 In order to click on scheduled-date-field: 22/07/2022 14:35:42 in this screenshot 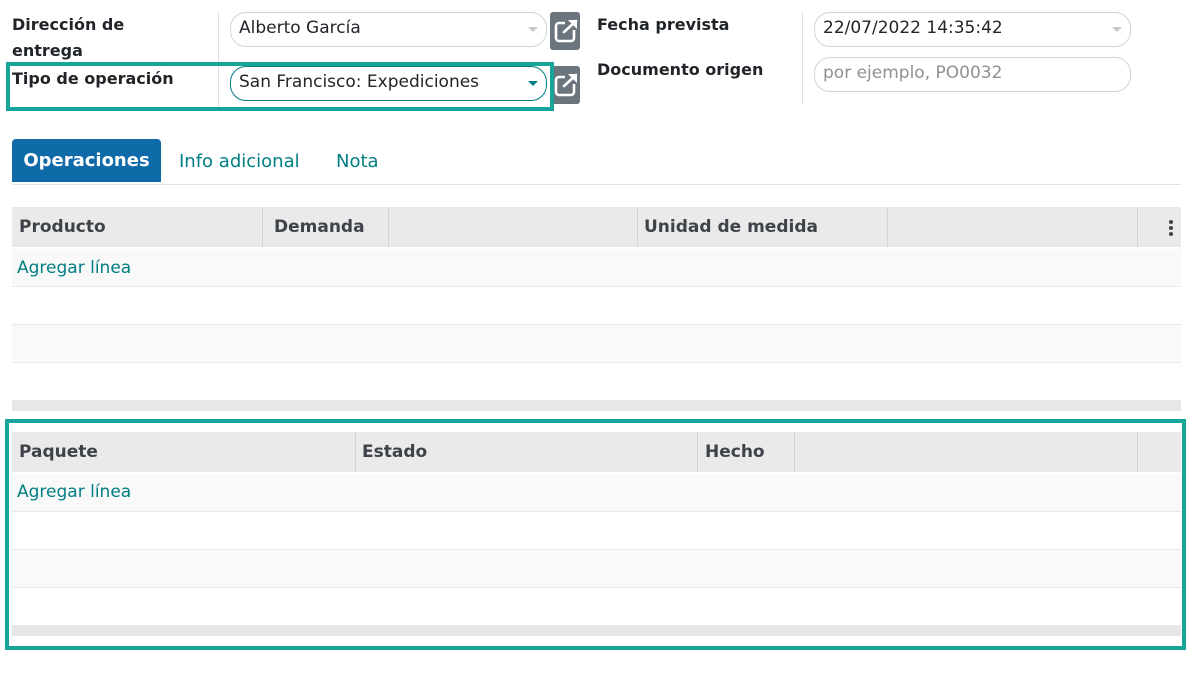, I will do `click(972, 29)`.